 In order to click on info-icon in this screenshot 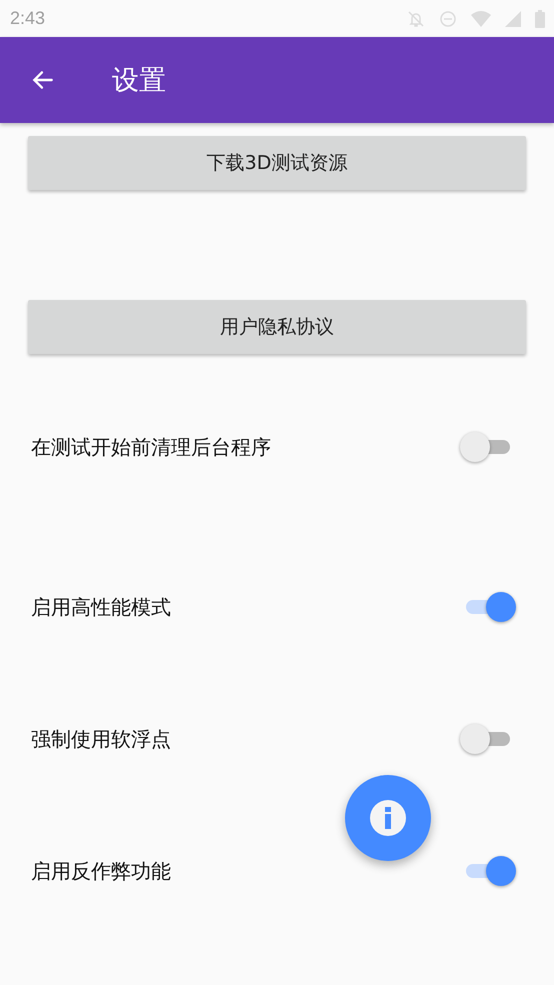, I will do `click(388, 818)`.